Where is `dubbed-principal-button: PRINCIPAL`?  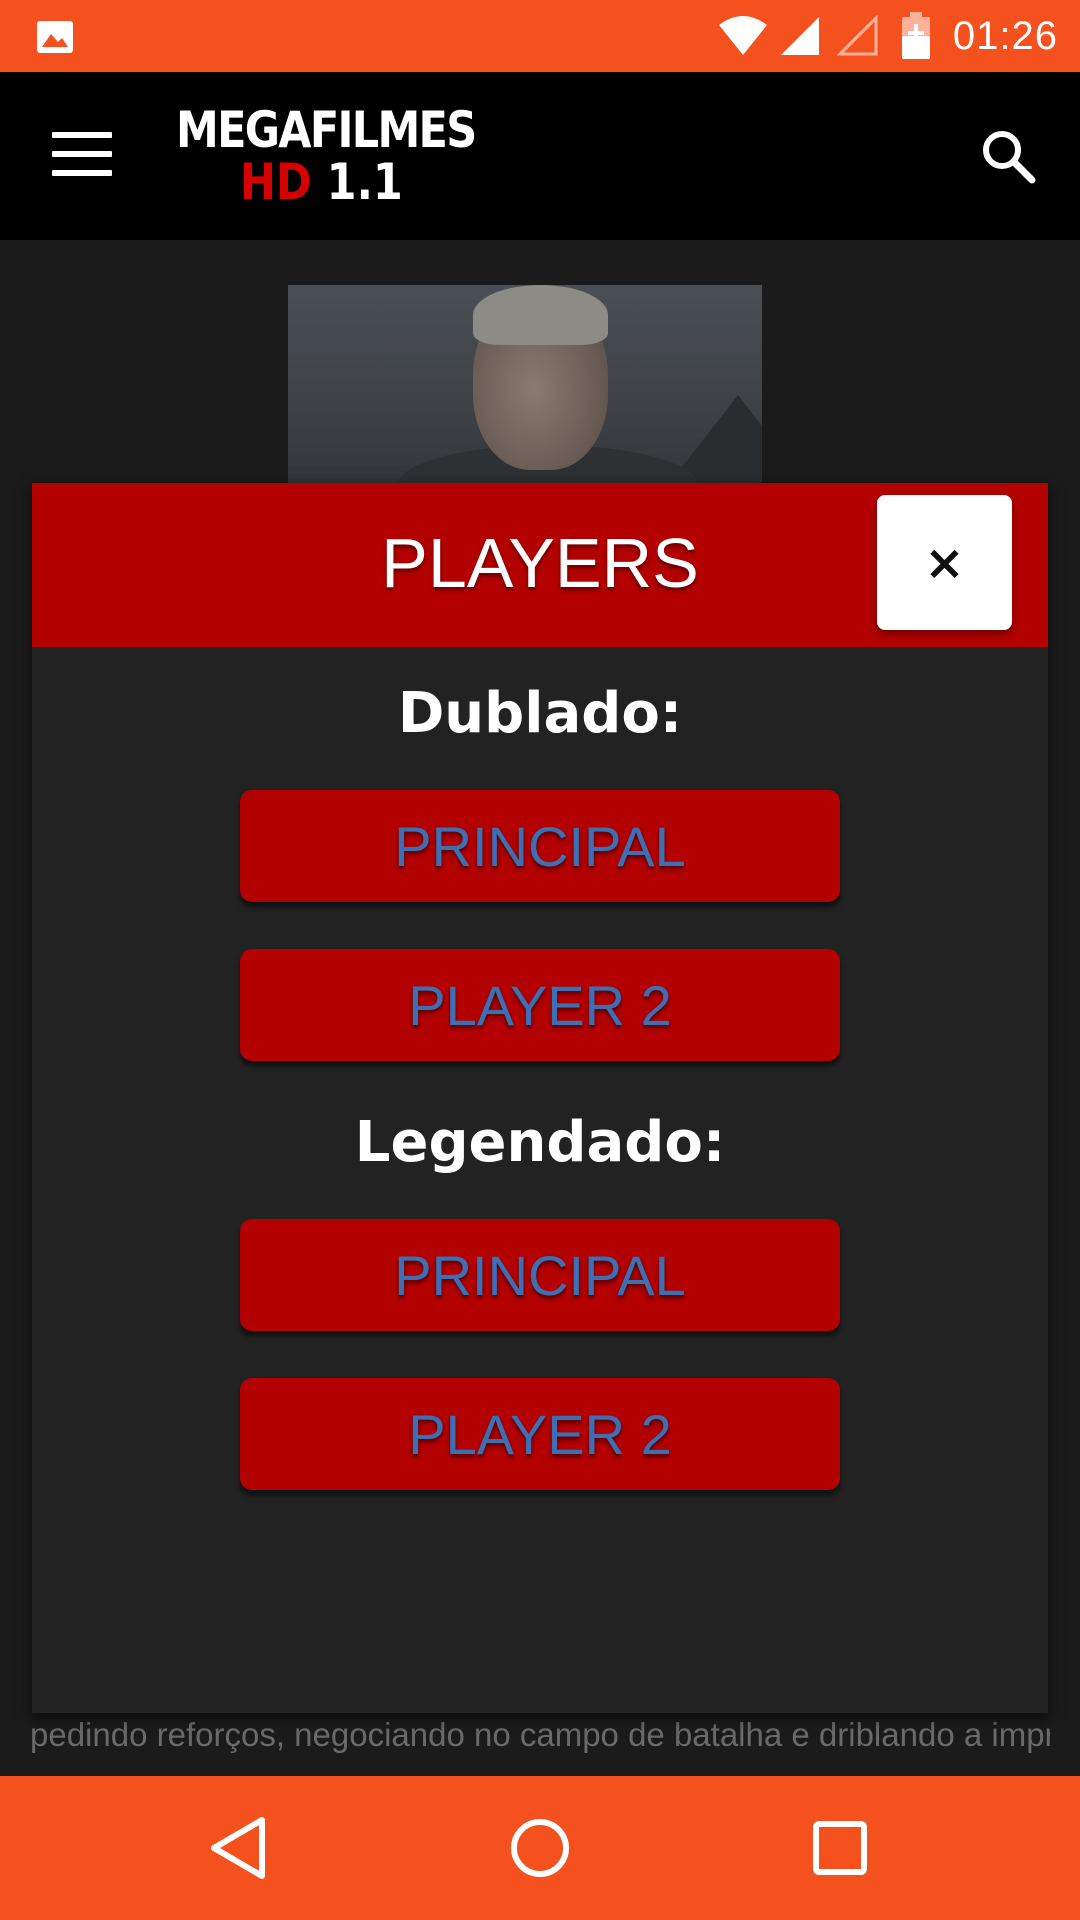 dubbed-principal-button: PRINCIPAL is located at coordinates (540, 846).